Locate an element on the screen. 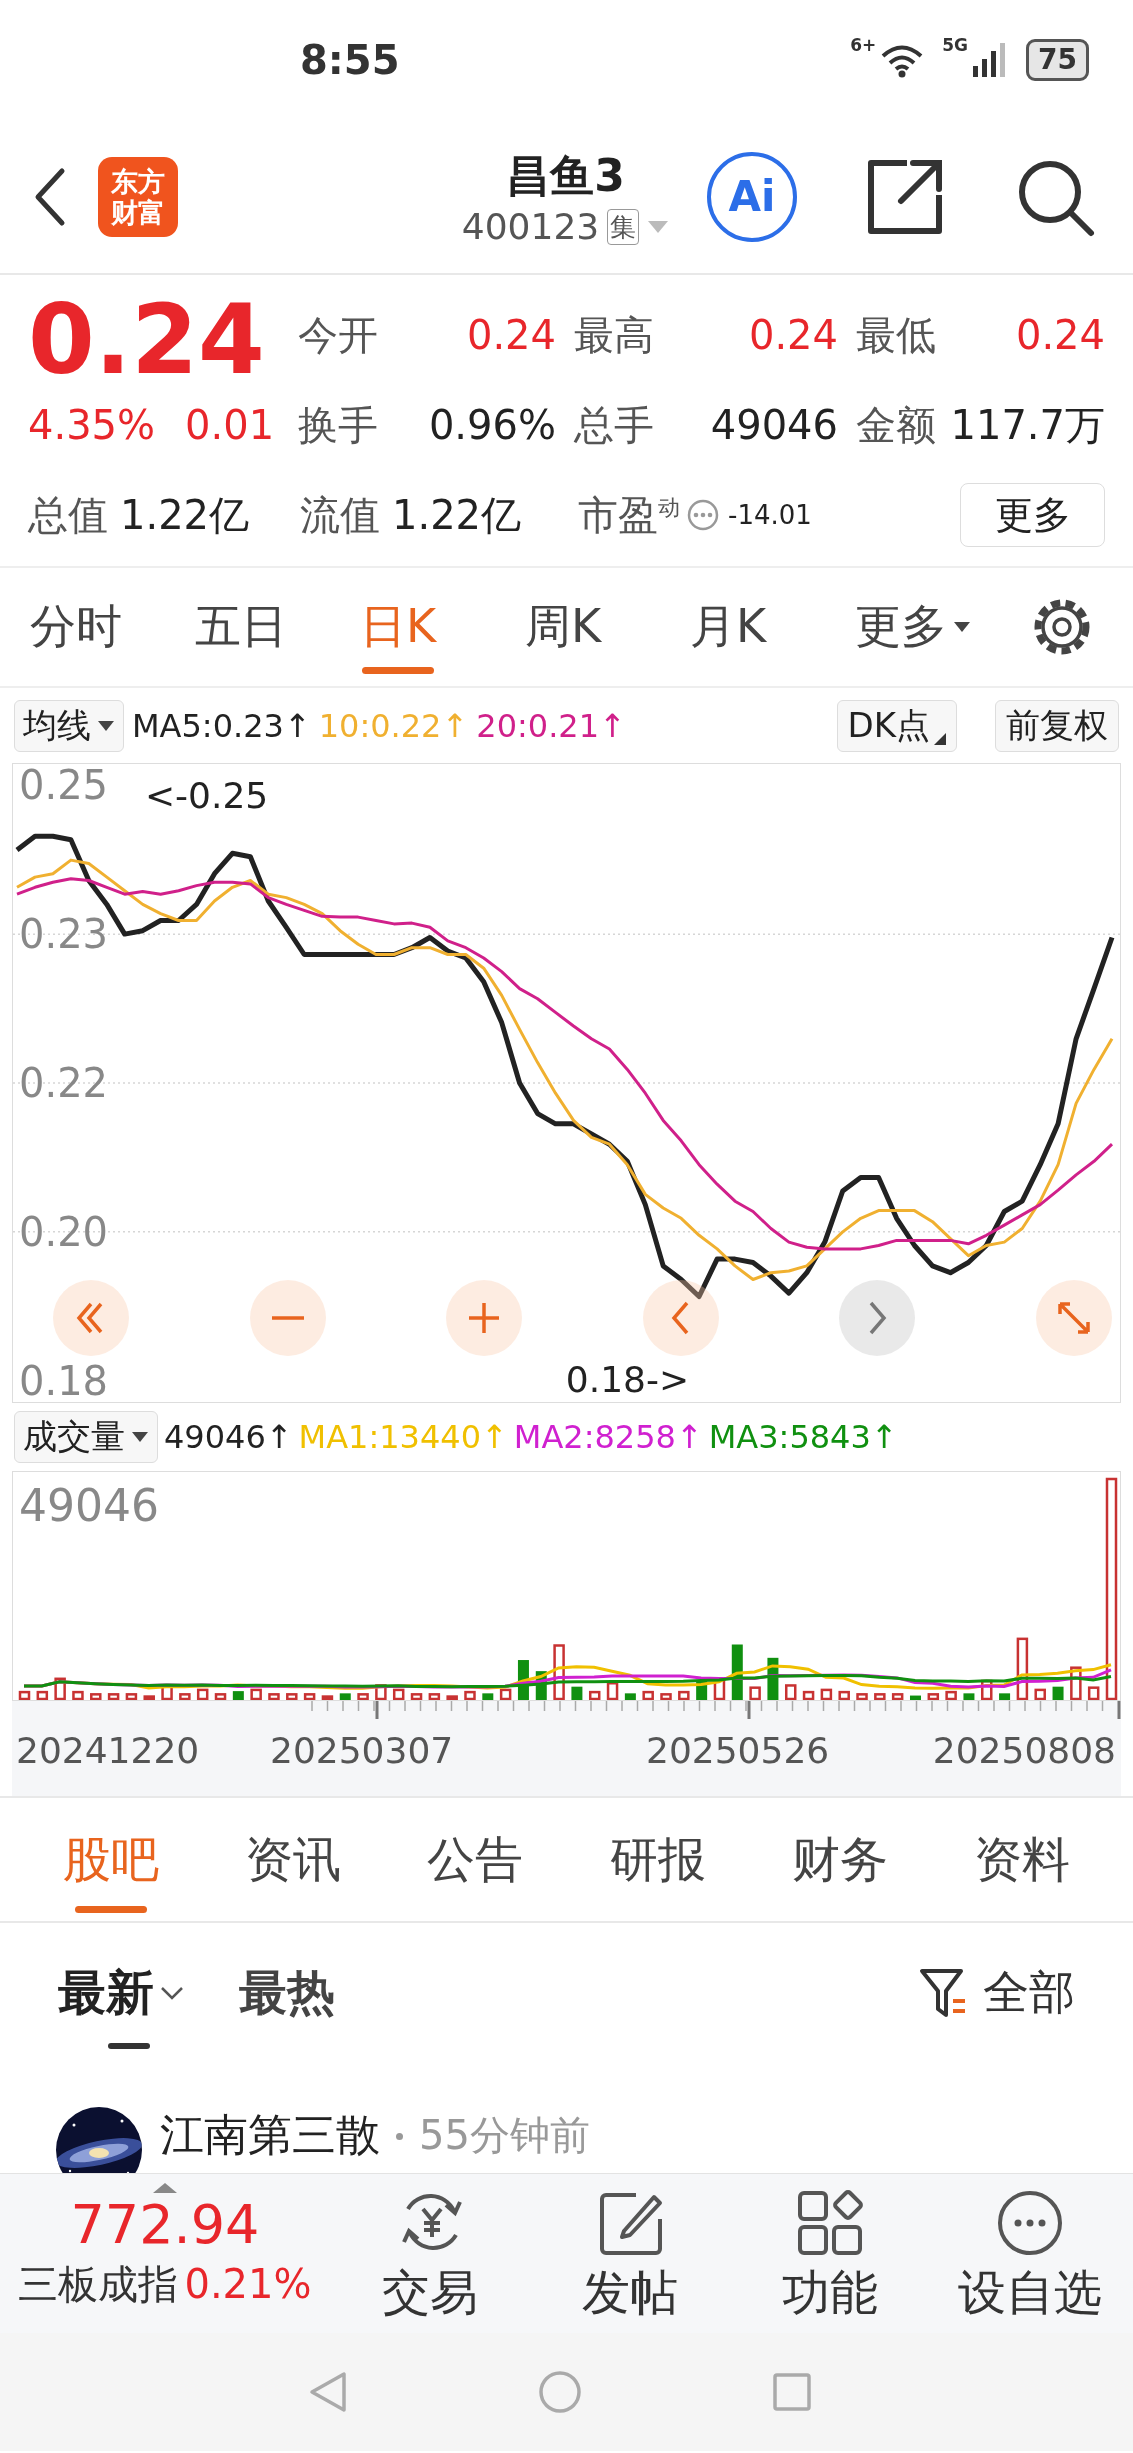 The height and width of the screenshot is (2453, 1133). stat-value: -14.01 is located at coordinates (770, 515).